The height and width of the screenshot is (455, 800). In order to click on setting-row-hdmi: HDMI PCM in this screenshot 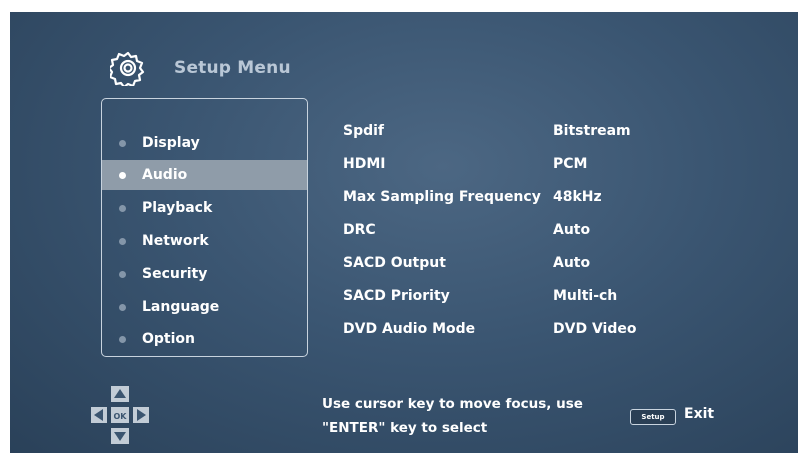, I will do `click(563, 164)`.